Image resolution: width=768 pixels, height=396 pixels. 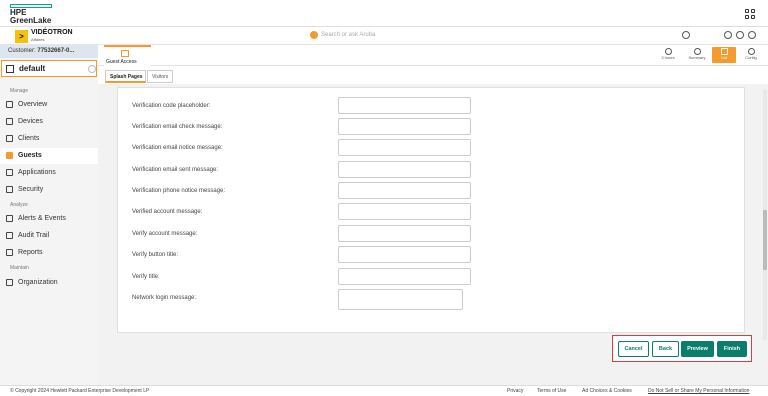 What do you see at coordinates (29, 138) in the screenshot?
I see `sidebar-item-label: Clients` at bounding box center [29, 138].